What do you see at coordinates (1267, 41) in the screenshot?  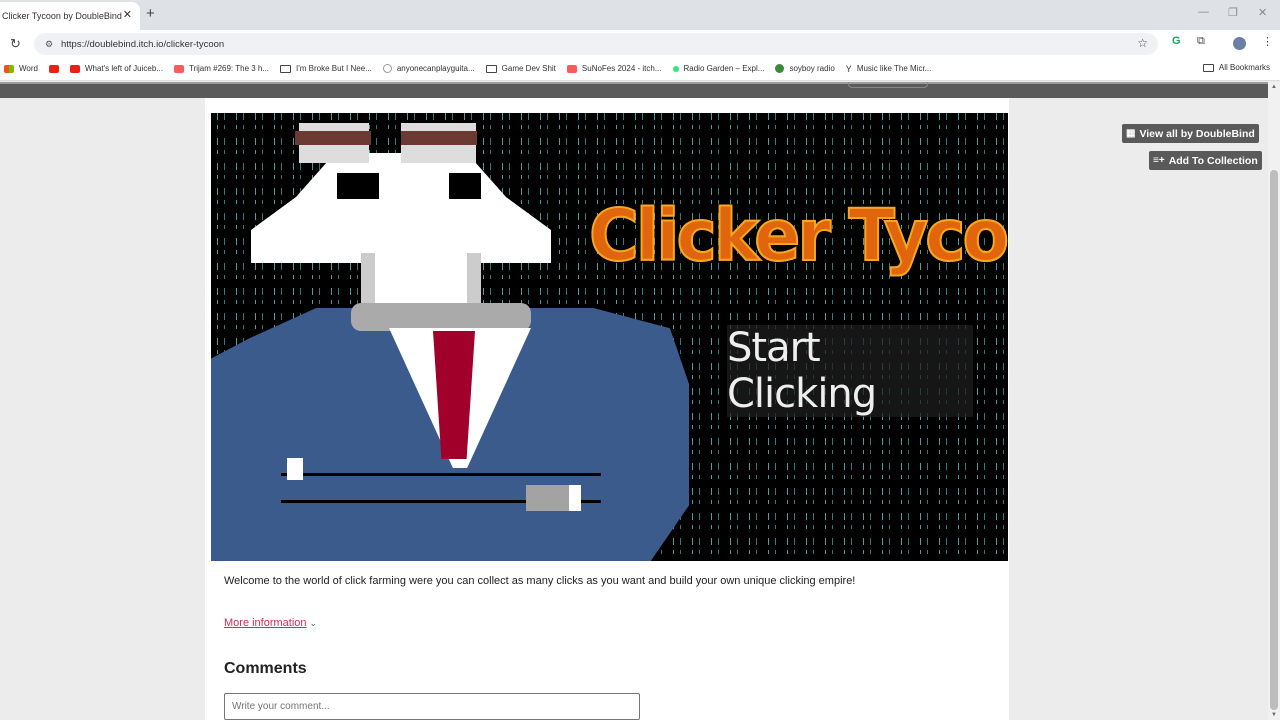 I see `menu-kebab-icon: ⋮` at bounding box center [1267, 41].